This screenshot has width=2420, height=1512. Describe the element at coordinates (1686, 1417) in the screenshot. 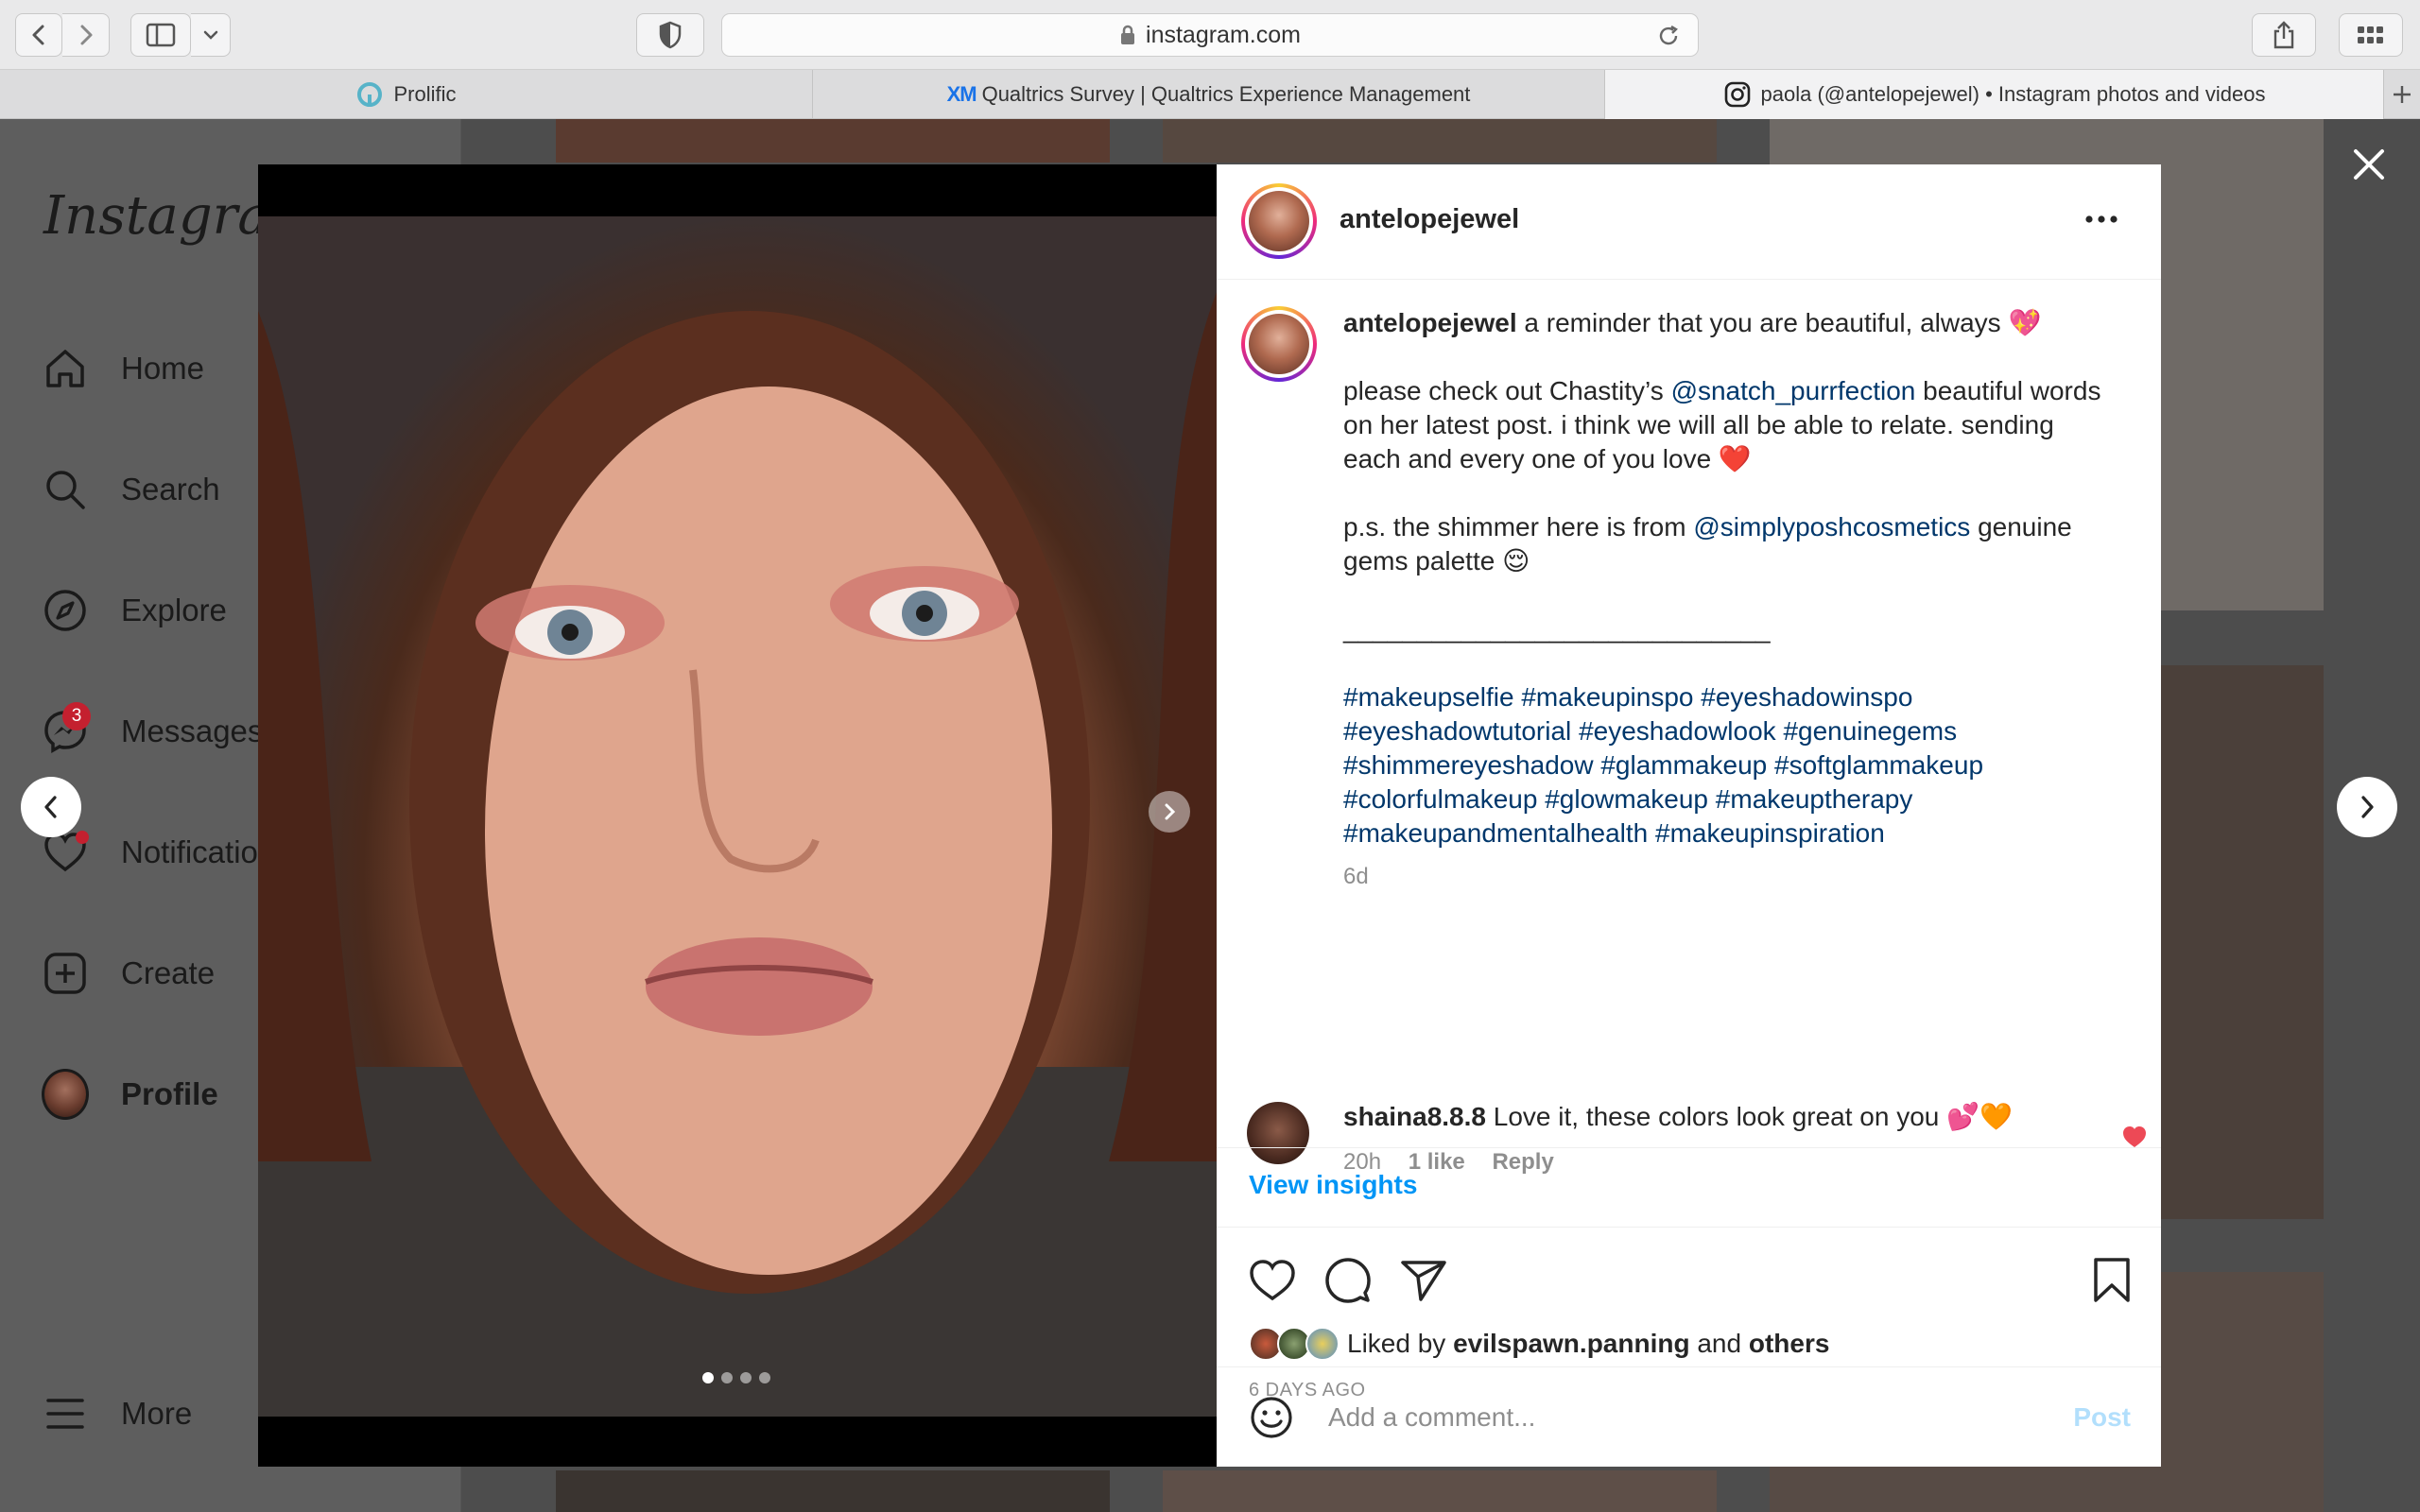

I see `comment-input` at that location.